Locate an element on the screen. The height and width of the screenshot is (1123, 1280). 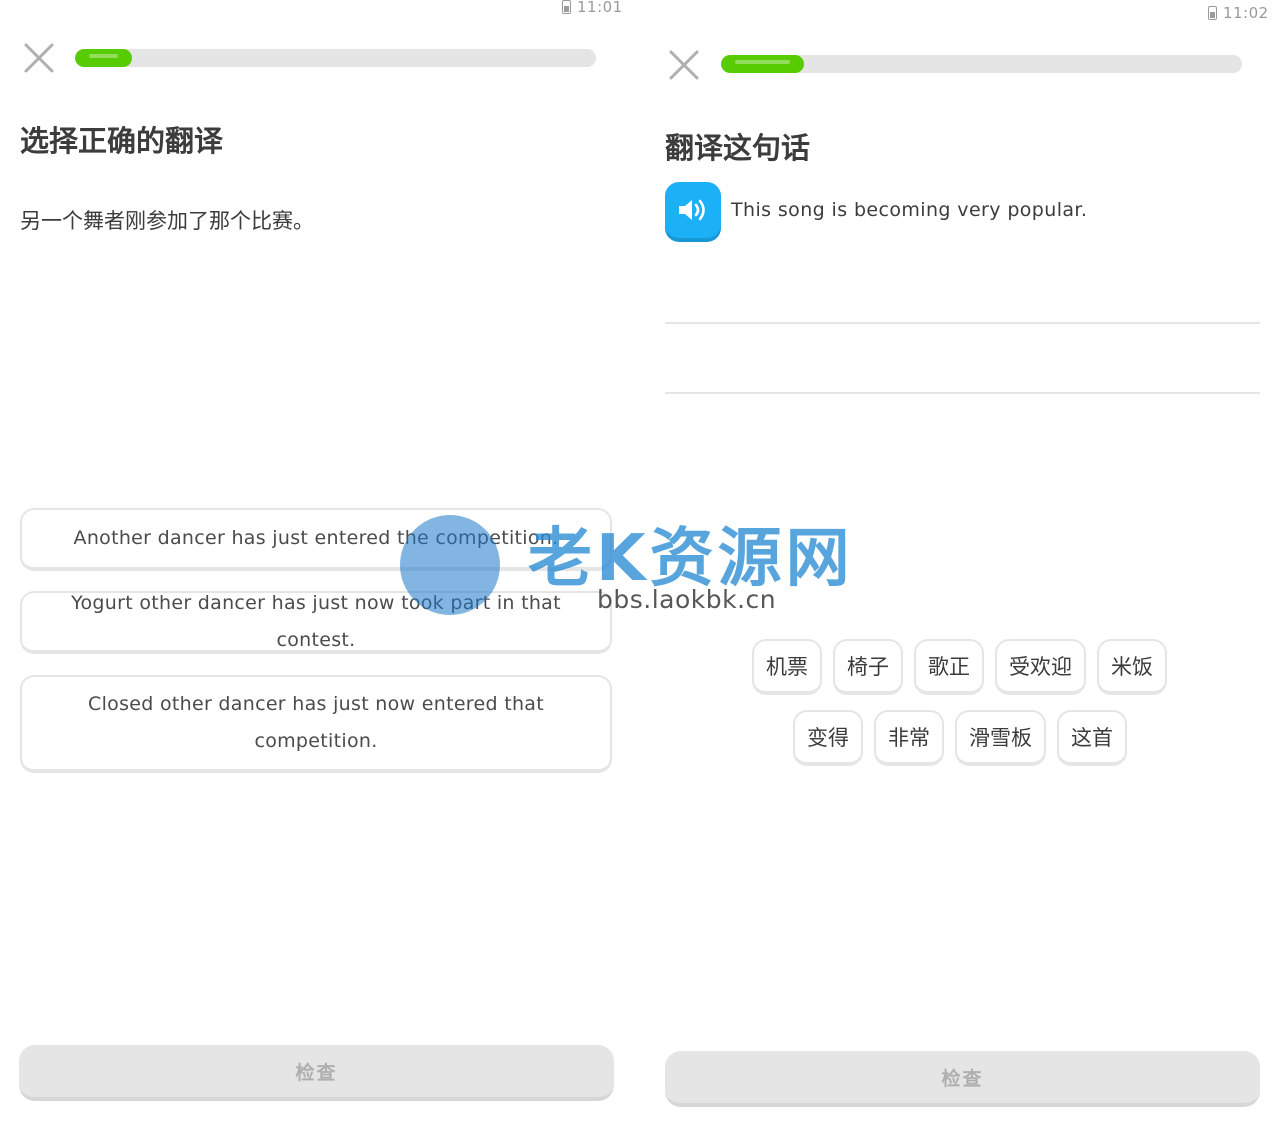
status-bar: 11:02 is located at coordinates (1238, 13).